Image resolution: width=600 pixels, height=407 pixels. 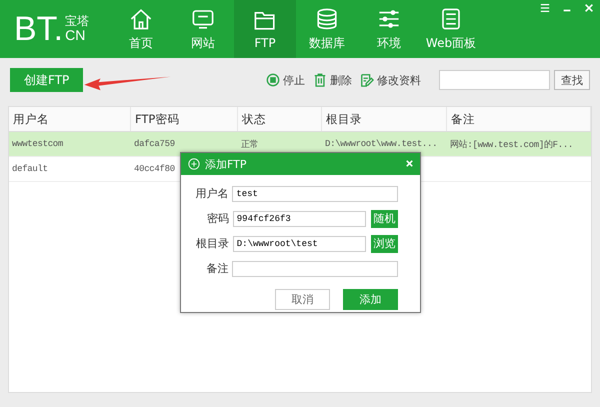 I want to click on field-button: 随机, so click(x=384, y=219).